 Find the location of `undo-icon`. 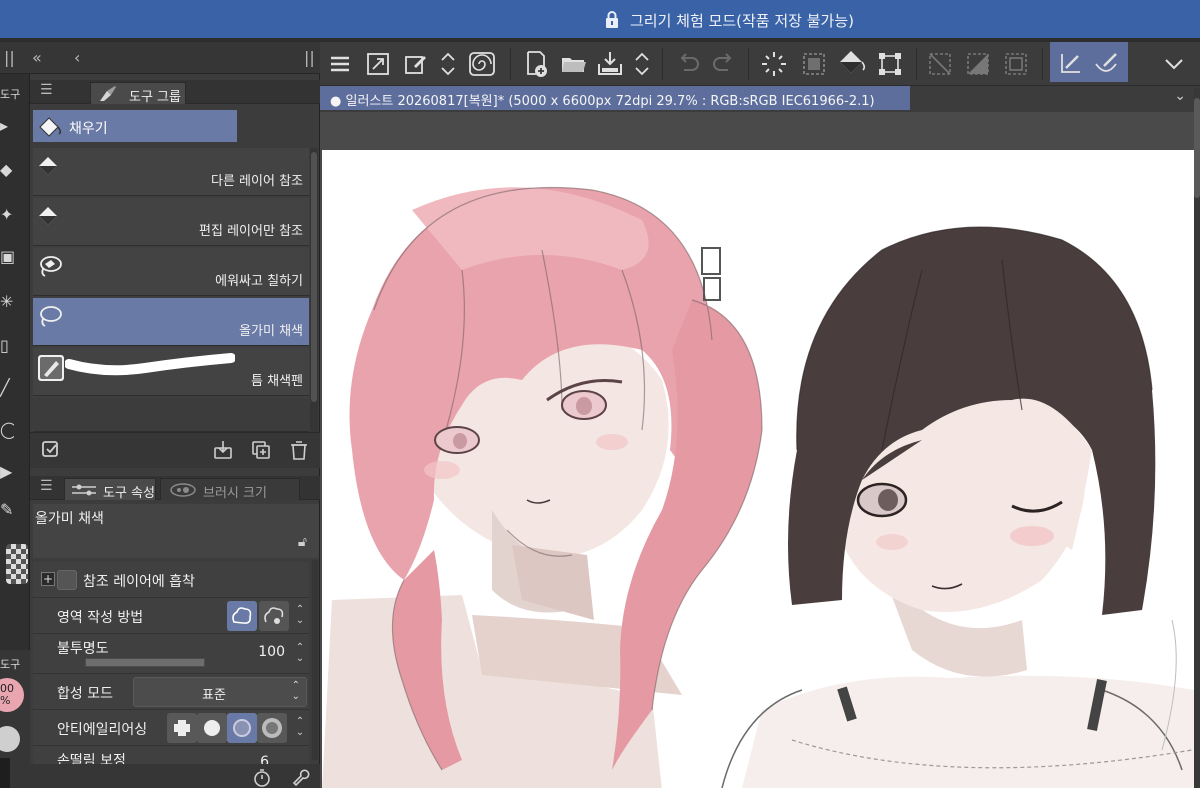

undo-icon is located at coordinates (688, 64).